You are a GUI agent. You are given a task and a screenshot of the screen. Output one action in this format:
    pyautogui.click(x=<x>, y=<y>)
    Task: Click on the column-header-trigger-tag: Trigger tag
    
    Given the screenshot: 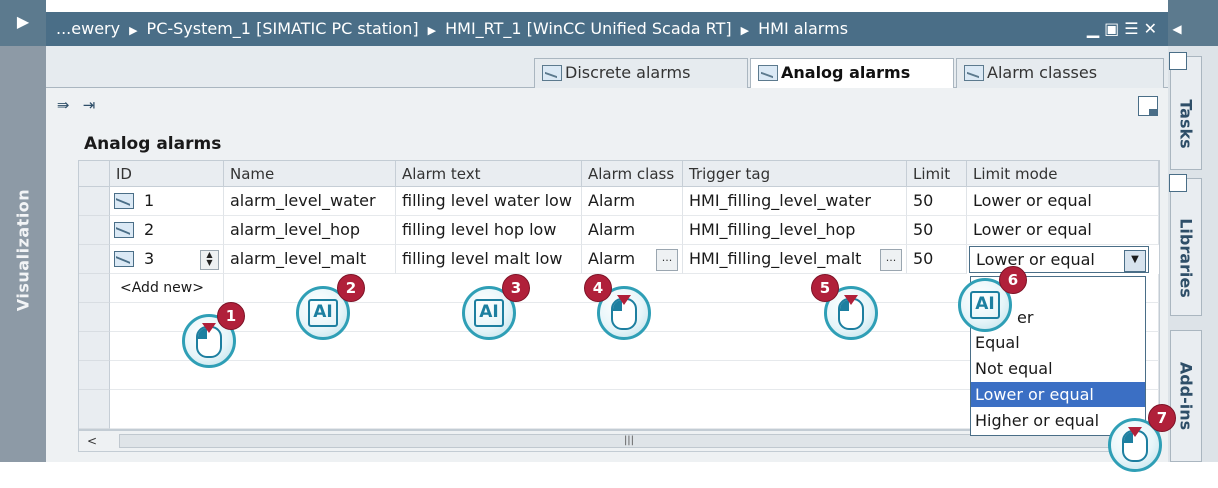 What is the action you would take?
    pyautogui.click(x=795, y=174)
    